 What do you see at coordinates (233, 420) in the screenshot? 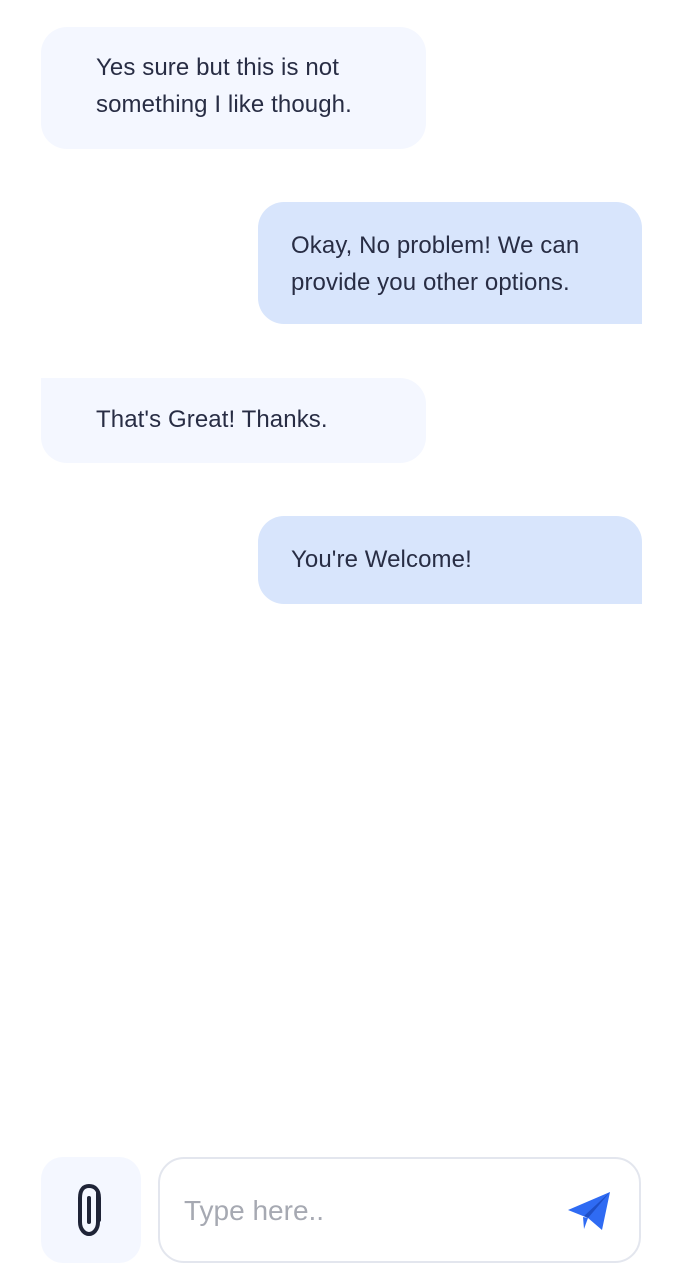
I see `message-bubble-incoming: That's Great! Thanks.` at bounding box center [233, 420].